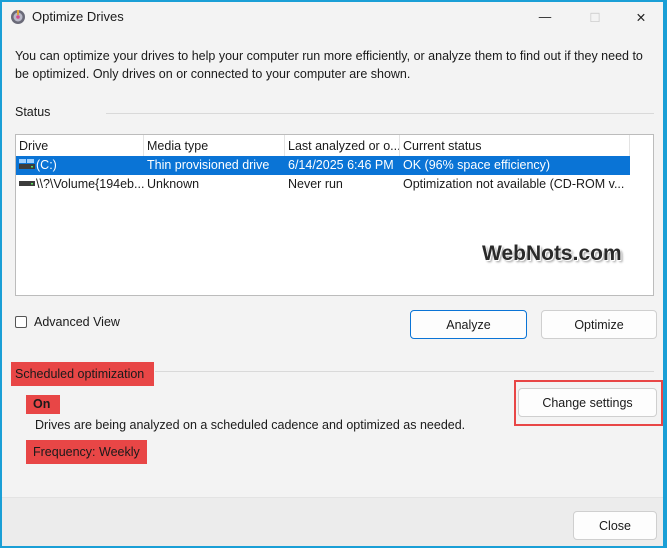 Image resolution: width=667 pixels, height=548 pixels. What do you see at coordinates (332, 521) in the screenshot?
I see `dialog-footer` at bounding box center [332, 521].